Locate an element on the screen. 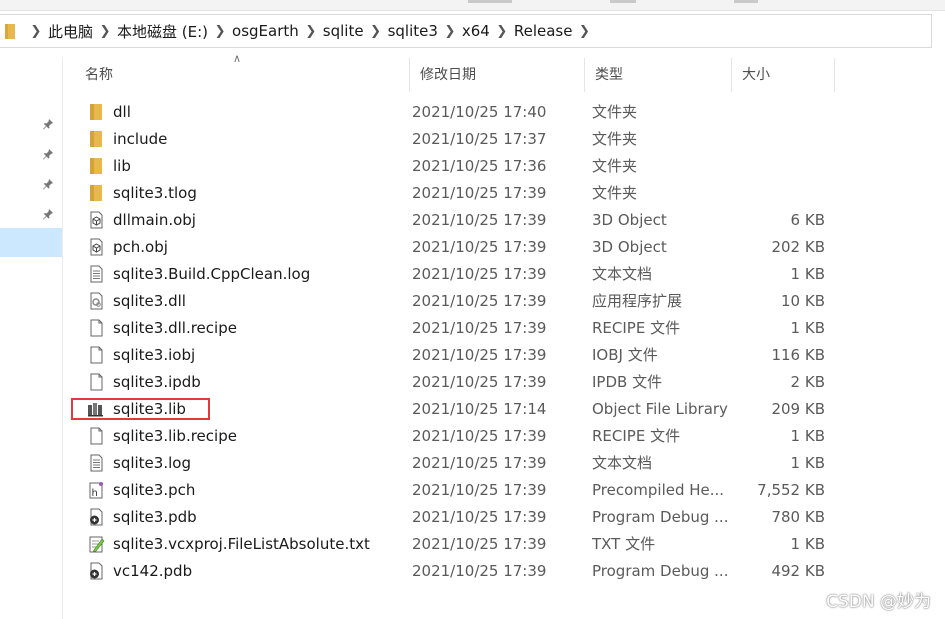  file-name: sqlite3.tlog is located at coordinates (155, 193).